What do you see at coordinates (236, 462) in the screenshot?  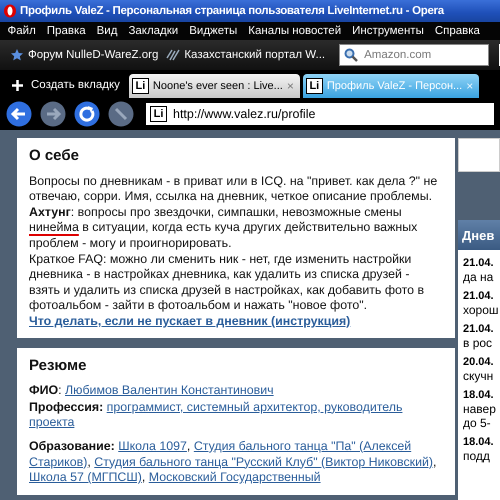 I see `resume-field: Образование: Школа 1097, Студия бального танца "Па" (Алексей Стариков), Студия бального танца "Русский Клуб" (Виктор Никовский), Школа 57 (МГПСШ), Московский Государственный` at bounding box center [236, 462].